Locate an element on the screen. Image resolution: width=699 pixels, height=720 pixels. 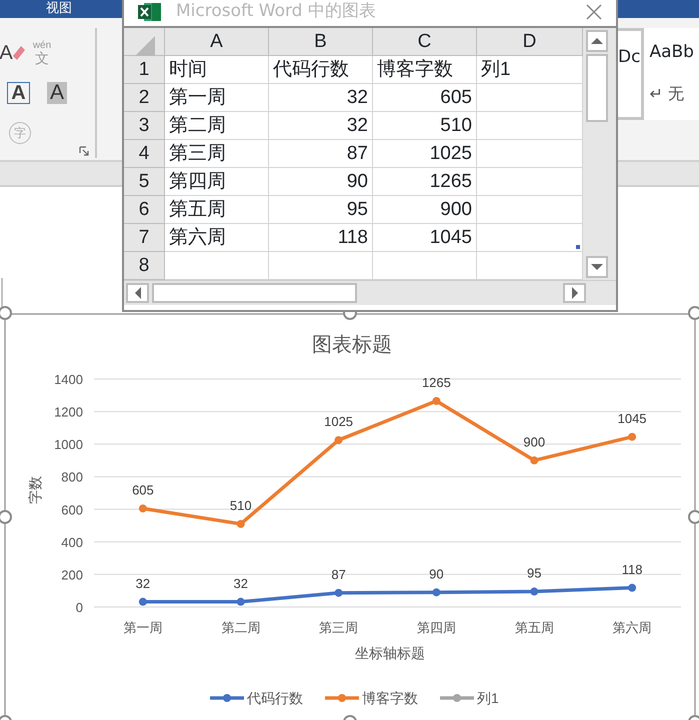
chart-title: 图表标题 is located at coordinates (352, 345).